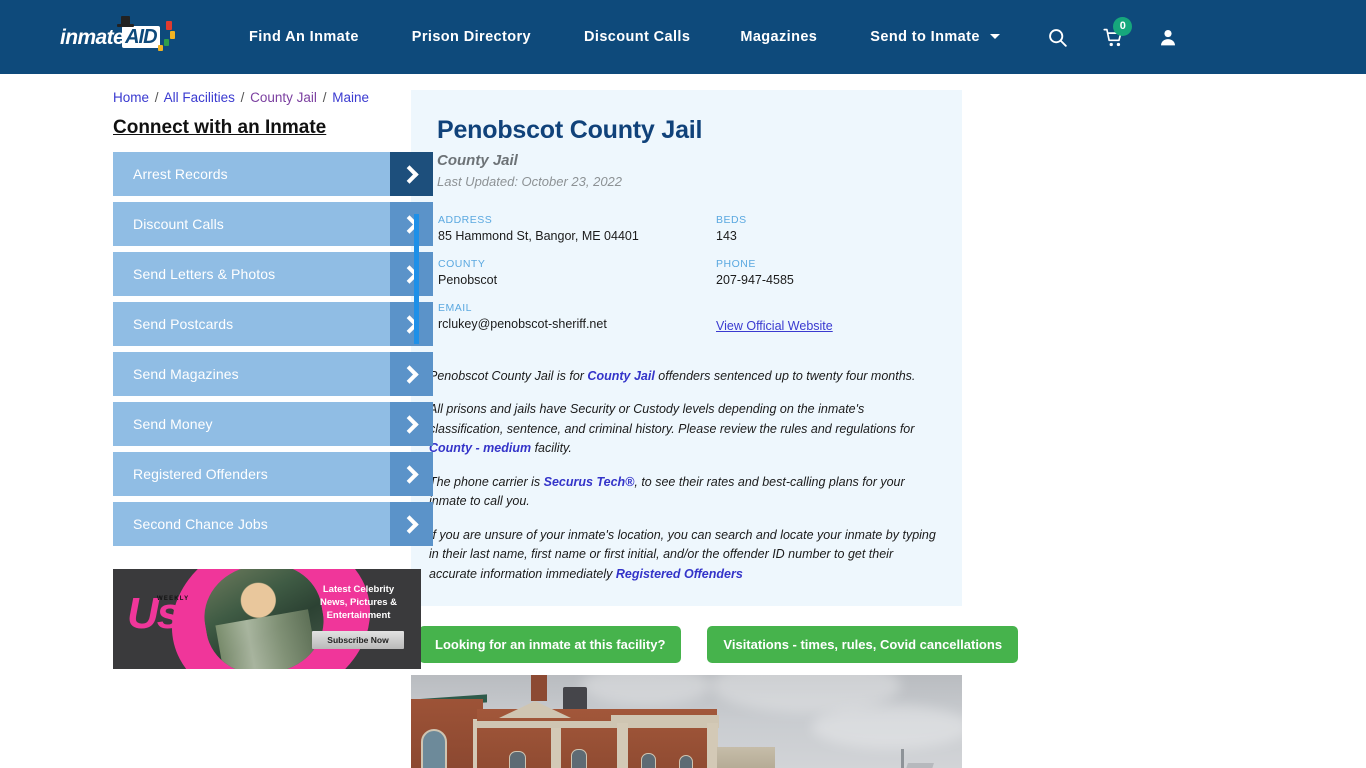  Describe the element at coordinates (778, 37) in the screenshot. I see `nav-item-magazines: Magazines` at that location.